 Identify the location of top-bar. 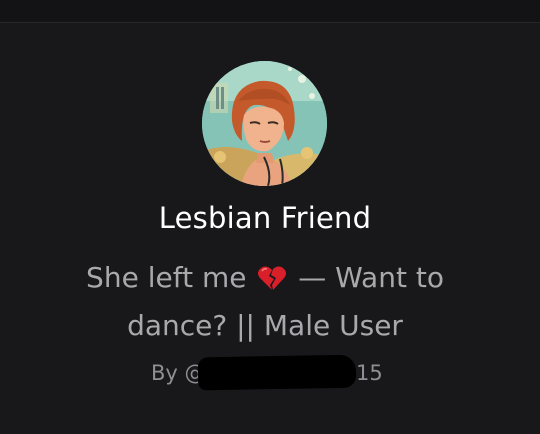
(270, 11).